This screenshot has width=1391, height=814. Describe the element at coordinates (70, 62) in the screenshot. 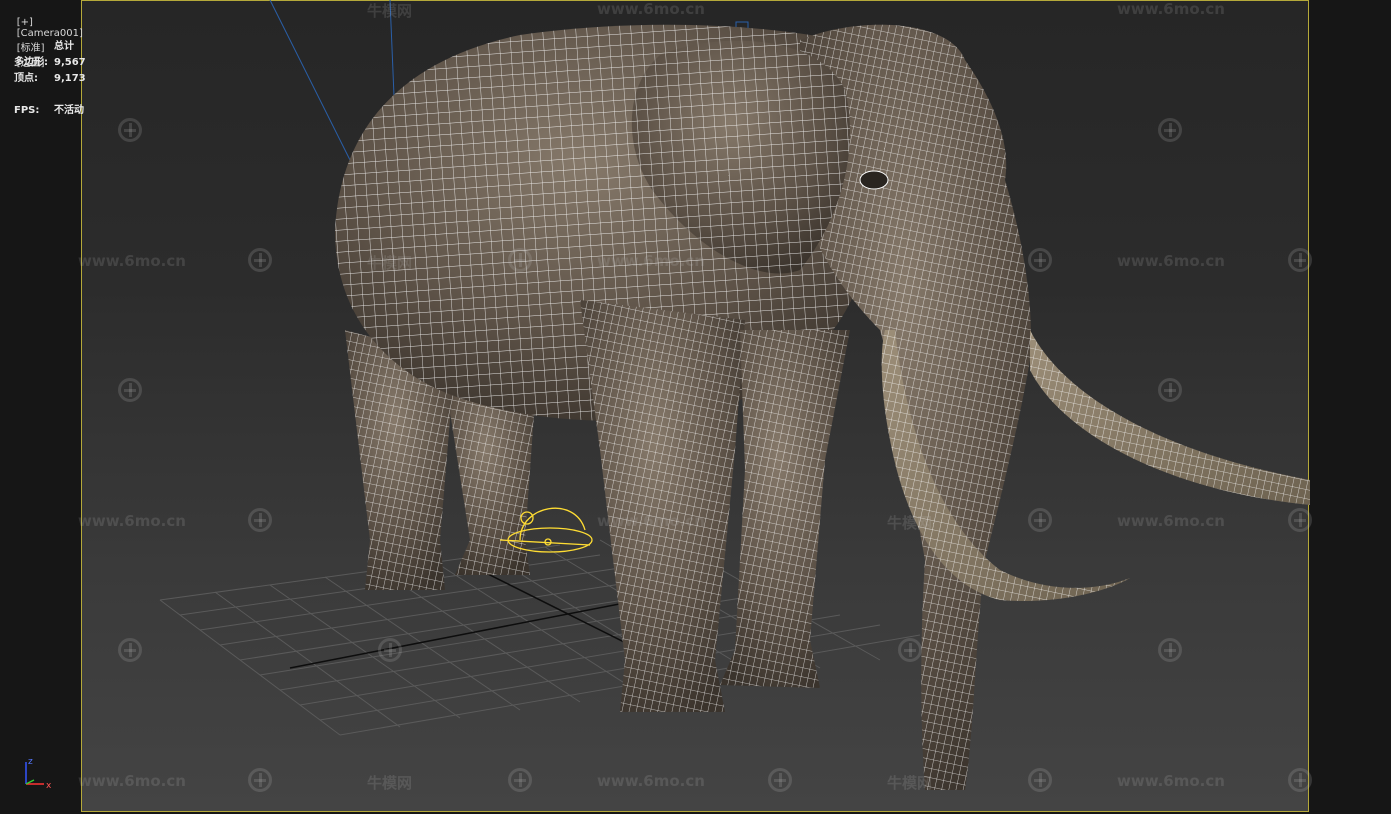

I see `stats-polys-value: 9,567` at that location.